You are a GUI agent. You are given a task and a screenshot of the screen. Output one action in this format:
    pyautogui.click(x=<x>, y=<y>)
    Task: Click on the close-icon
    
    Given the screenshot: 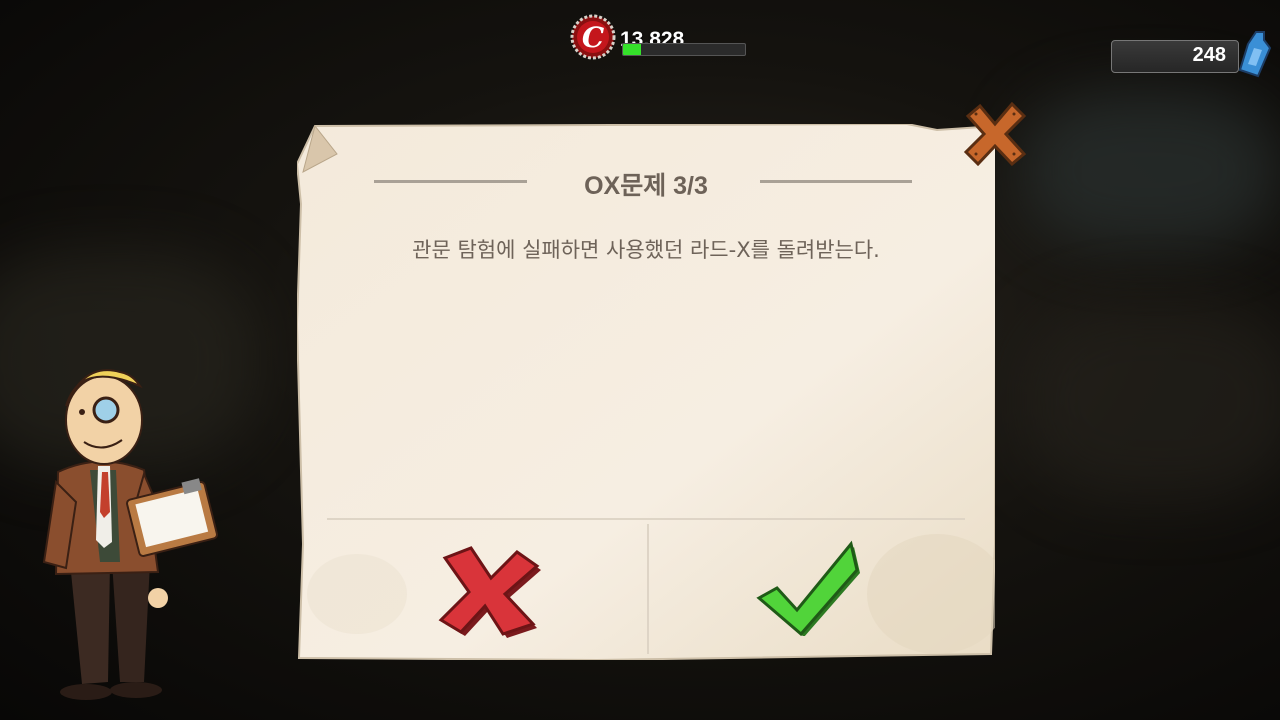 What is the action you would take?
    pyautogui.click(x=995, y=134)
    